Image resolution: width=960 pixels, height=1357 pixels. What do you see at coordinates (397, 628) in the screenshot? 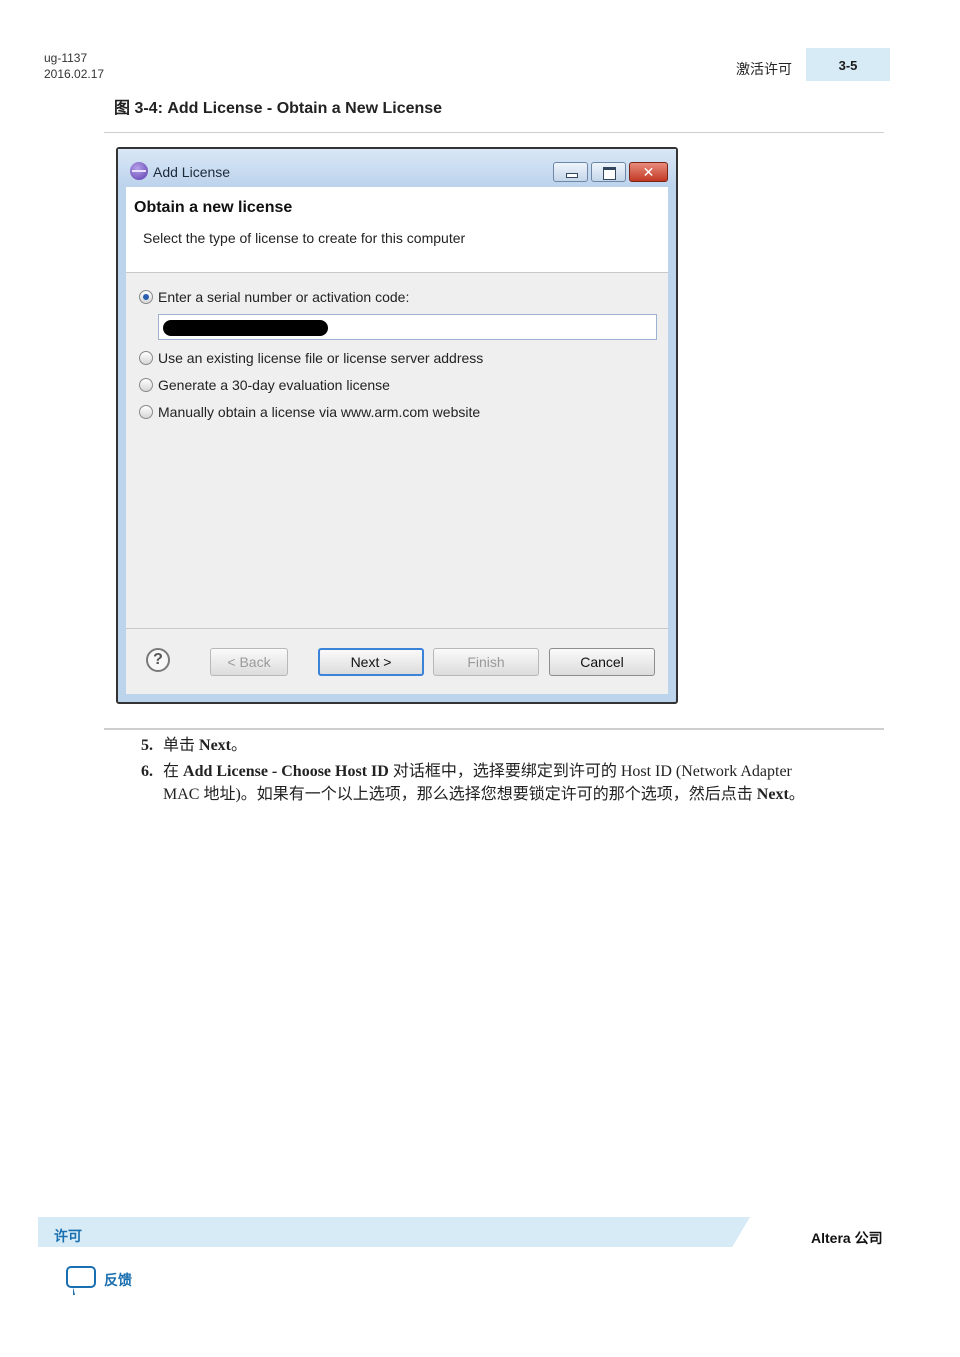
I see `button-bar-separator` at bounding box center [397, 628].